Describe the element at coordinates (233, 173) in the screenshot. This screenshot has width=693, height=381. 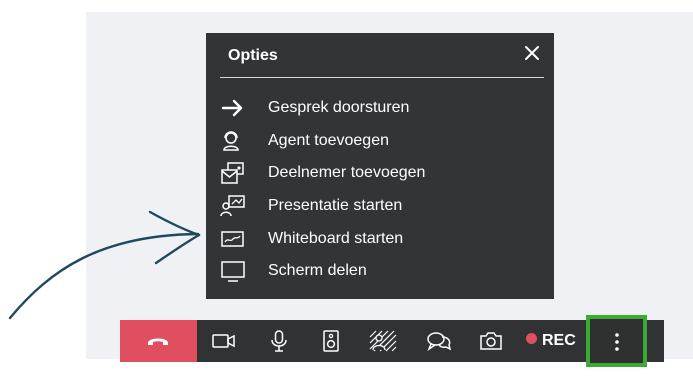
I see `add-participant-icon` at that location.